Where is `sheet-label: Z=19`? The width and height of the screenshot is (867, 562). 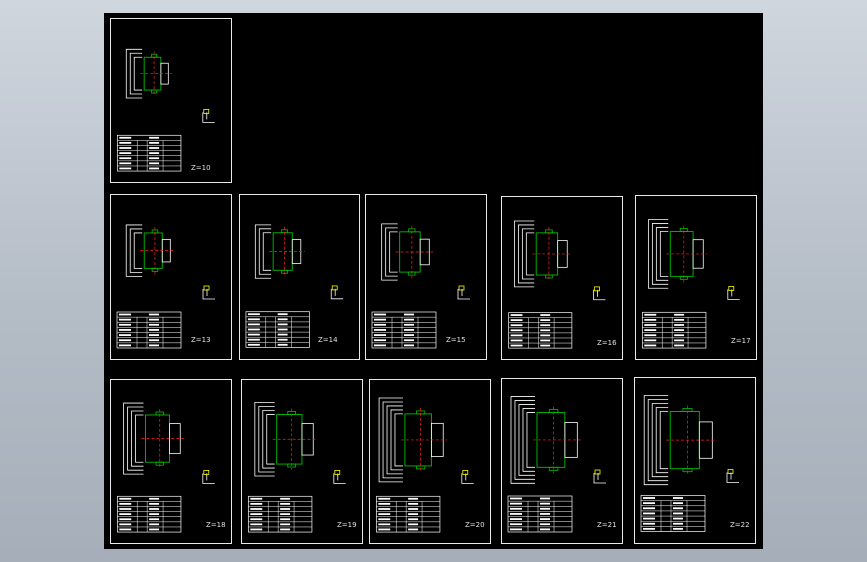 sheet-label: Z=19 is located at coordinates (347, 525).